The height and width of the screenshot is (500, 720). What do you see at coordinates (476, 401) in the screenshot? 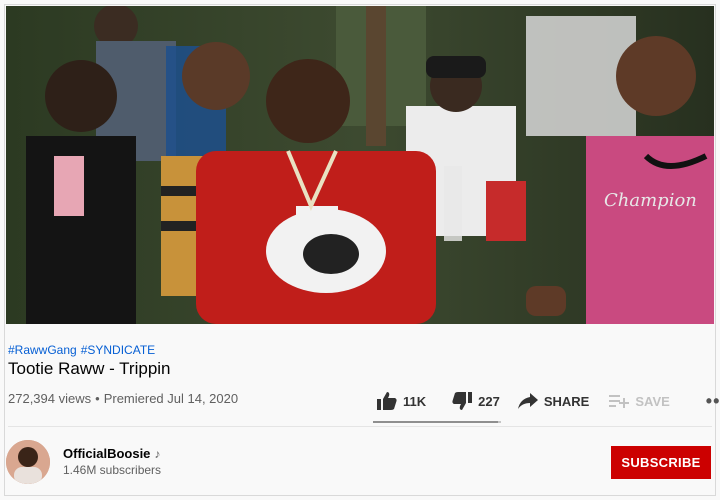
I see `dislike-button: 227` at bounding box center [476, 401].